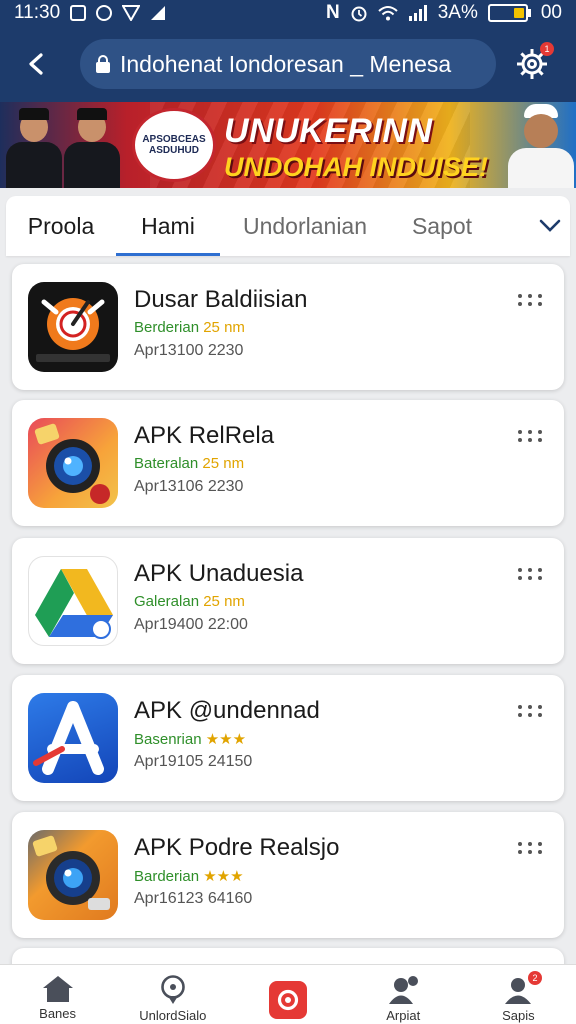 The image size is (576, 1024). Describe the element at coordinates (442, 226) in the screenshot. I see `tab-sapot: Sapot` at that location.